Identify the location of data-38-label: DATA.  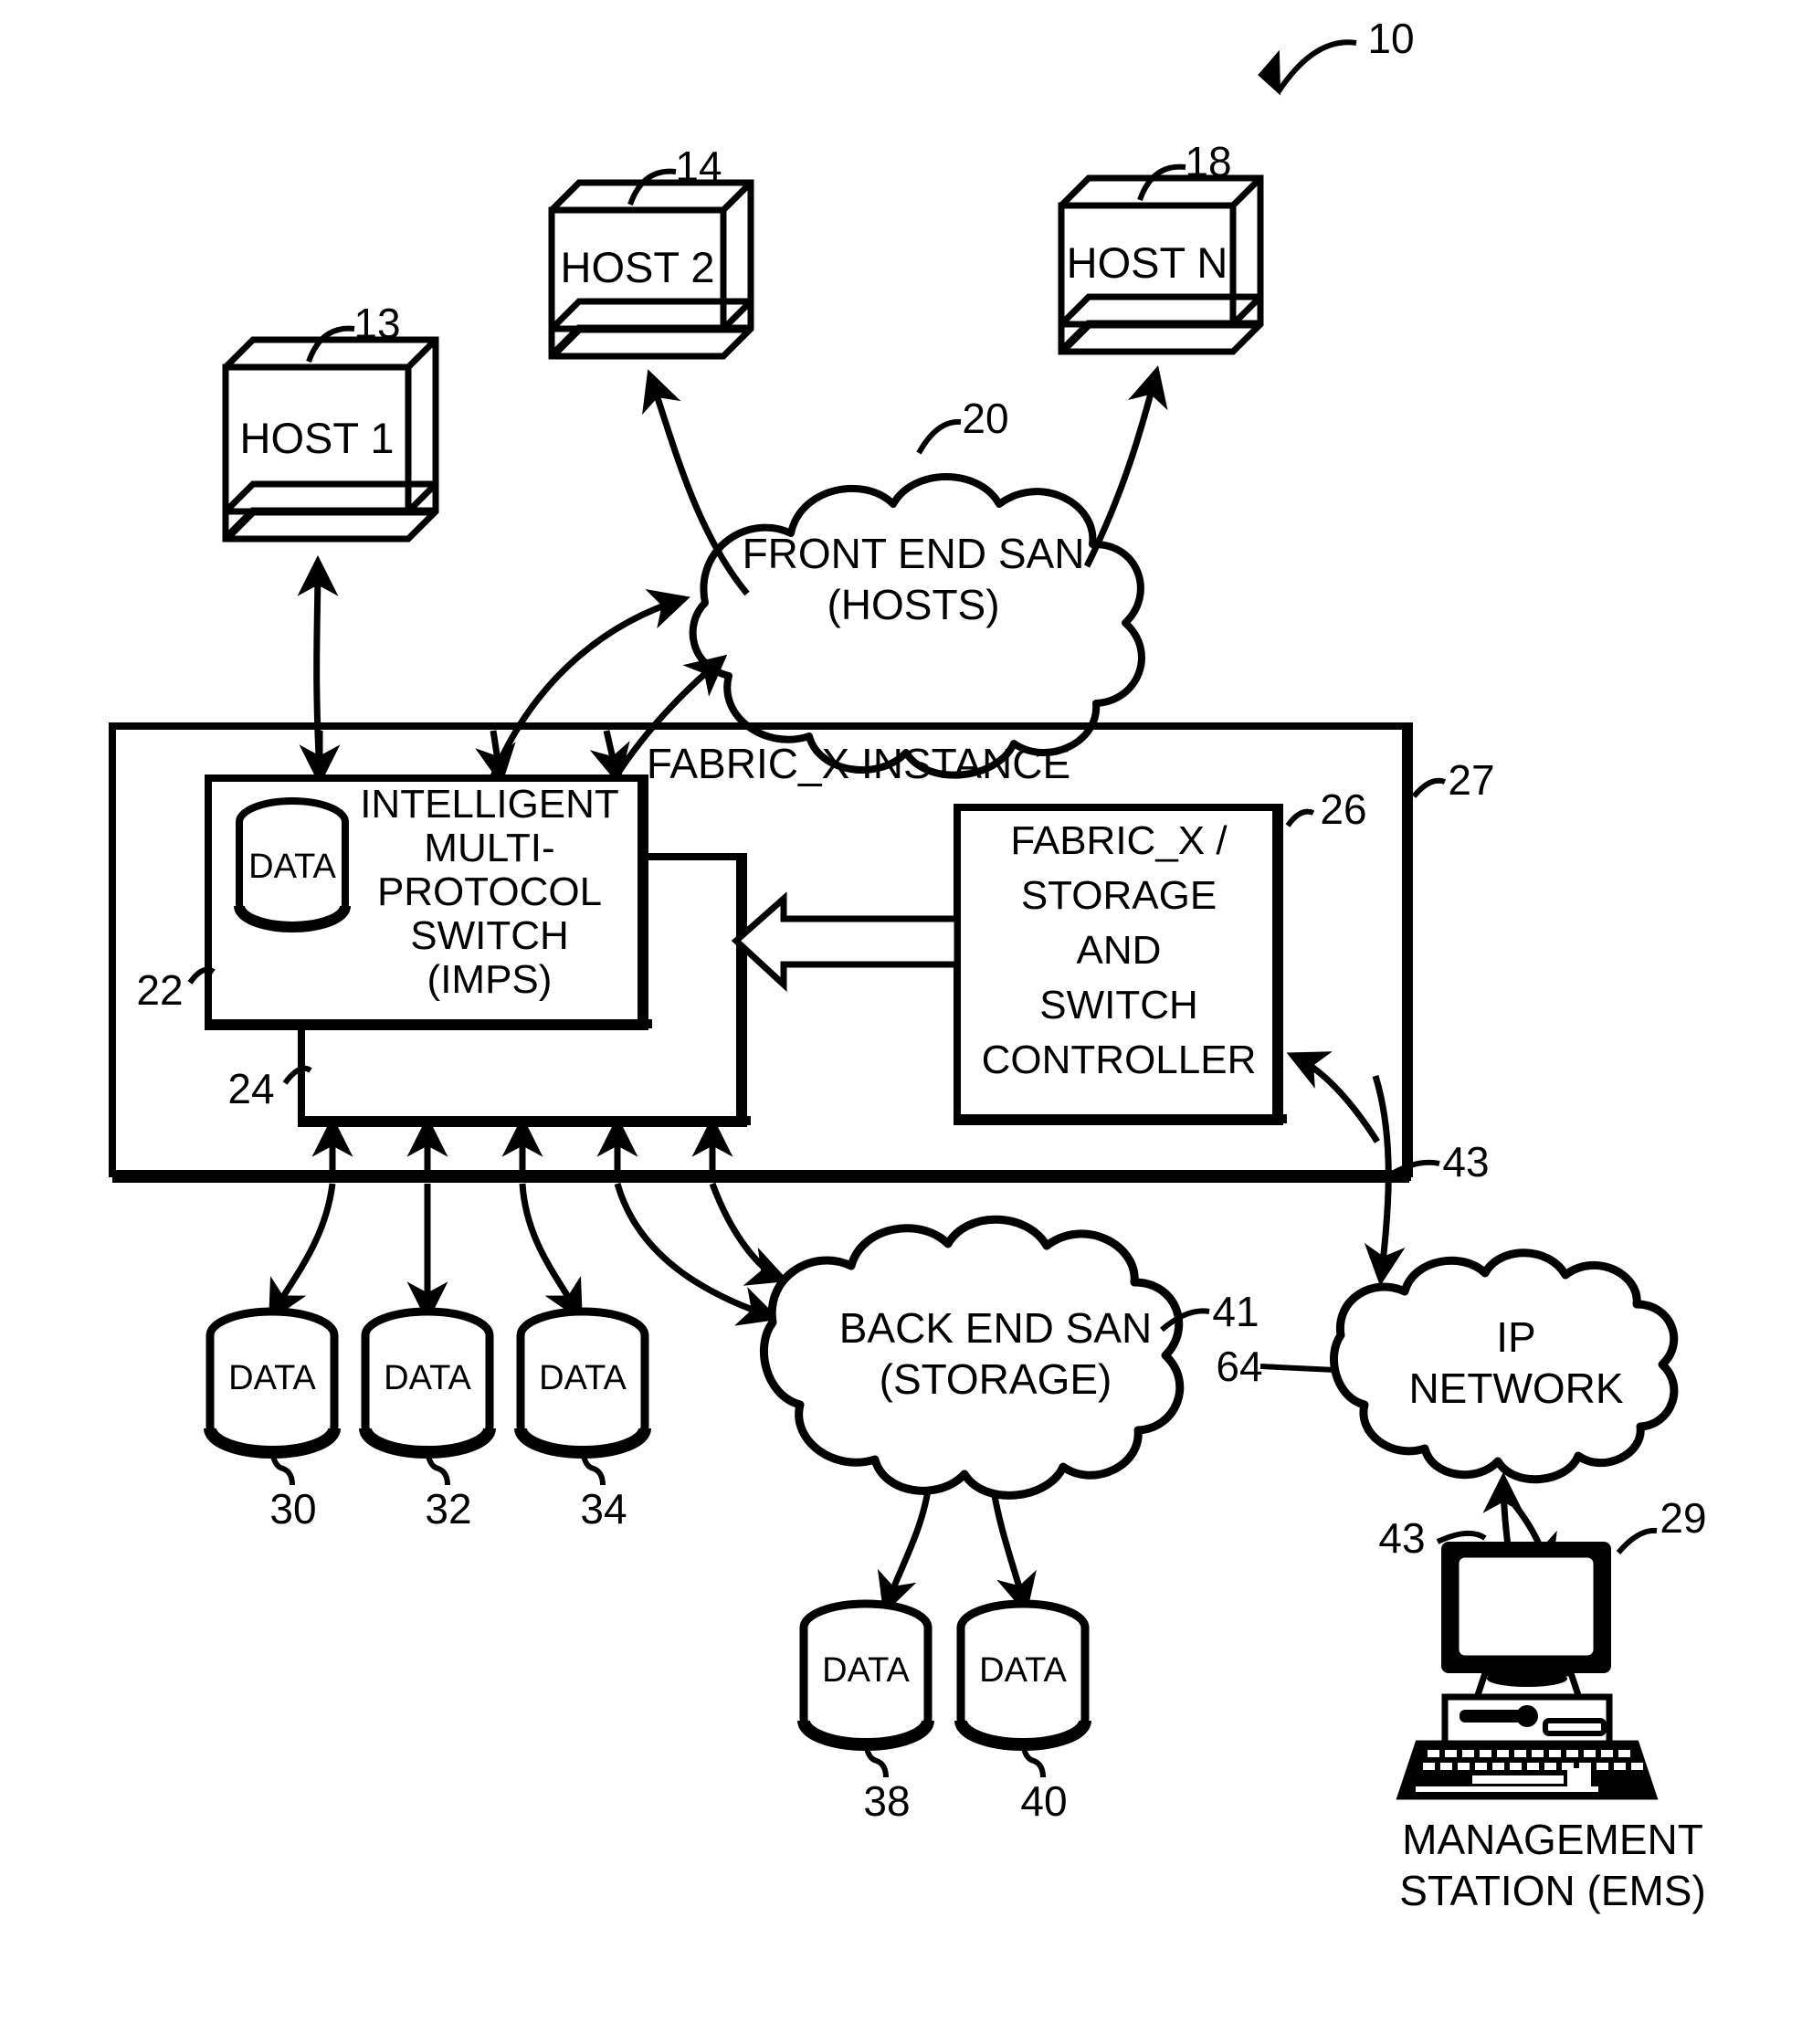
(866, 1670).